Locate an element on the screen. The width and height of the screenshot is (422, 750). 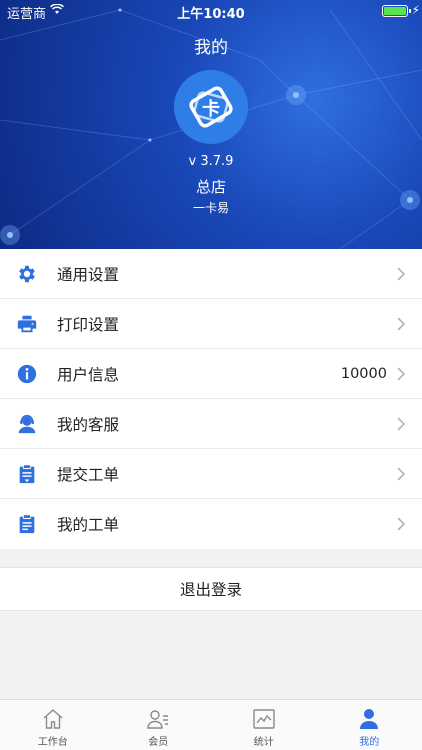
menu-item-label: 用户信息 is located at coordinates (88, 374).